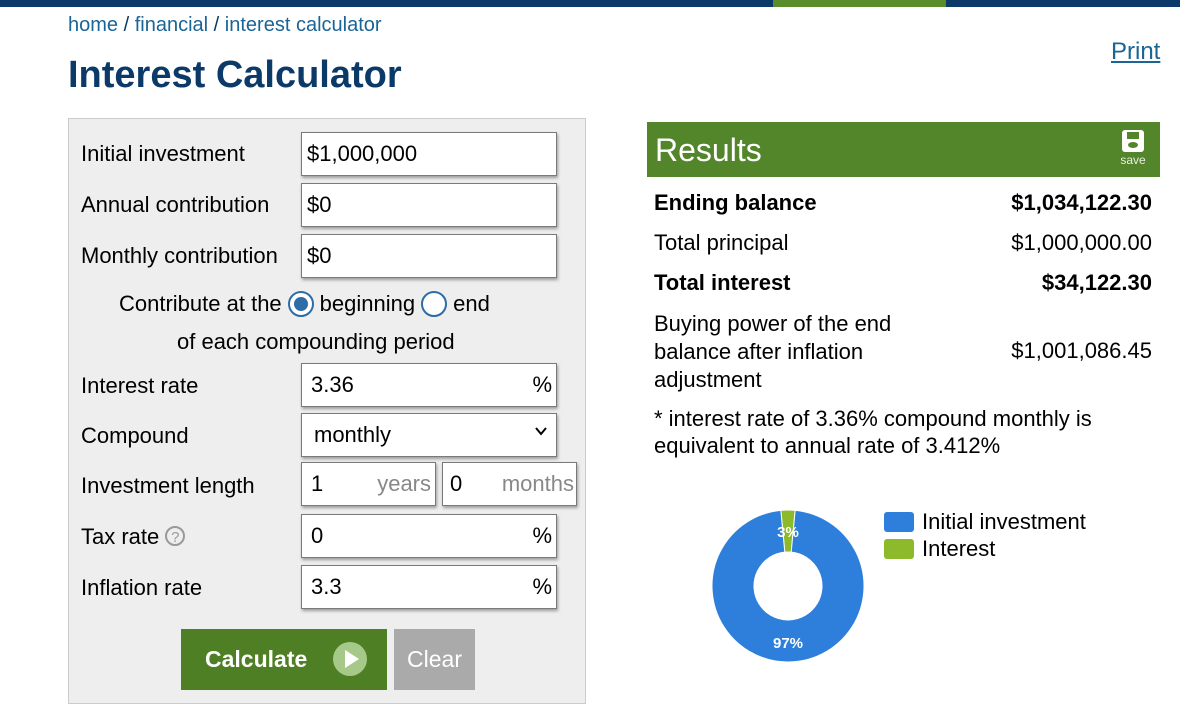 The image size is (1180, 725). I want to click on ending-balance-value: $1,034,122.30, so click(1081, 202).